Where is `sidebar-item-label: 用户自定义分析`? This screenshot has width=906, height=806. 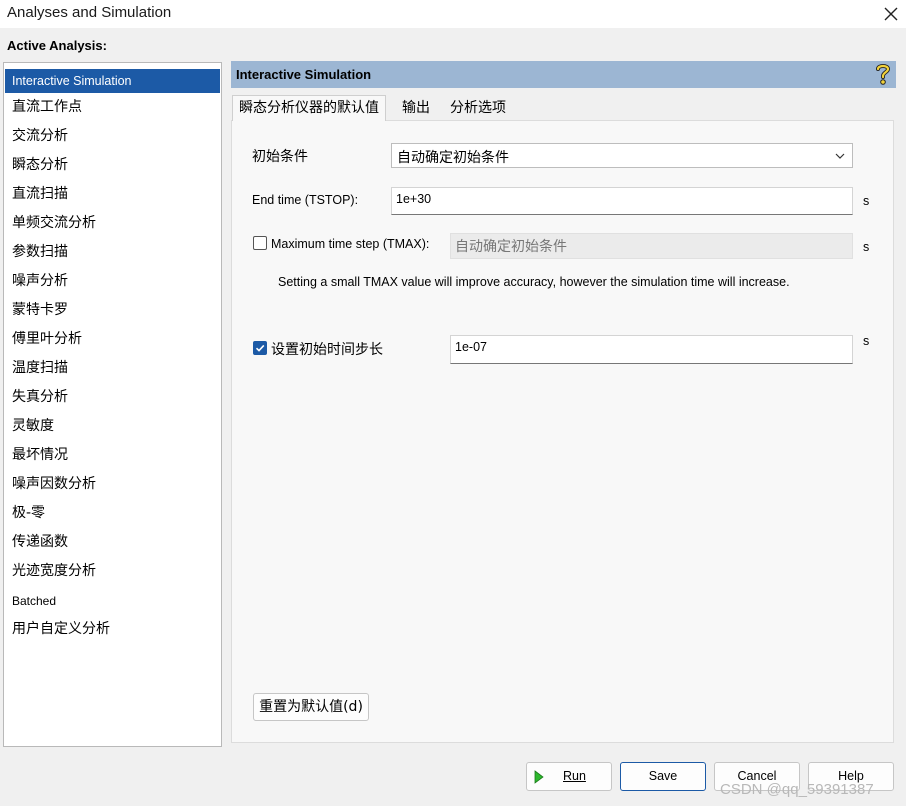
sidebar-item-label: 用户自定义分析 is located at coordinates (61, 629).